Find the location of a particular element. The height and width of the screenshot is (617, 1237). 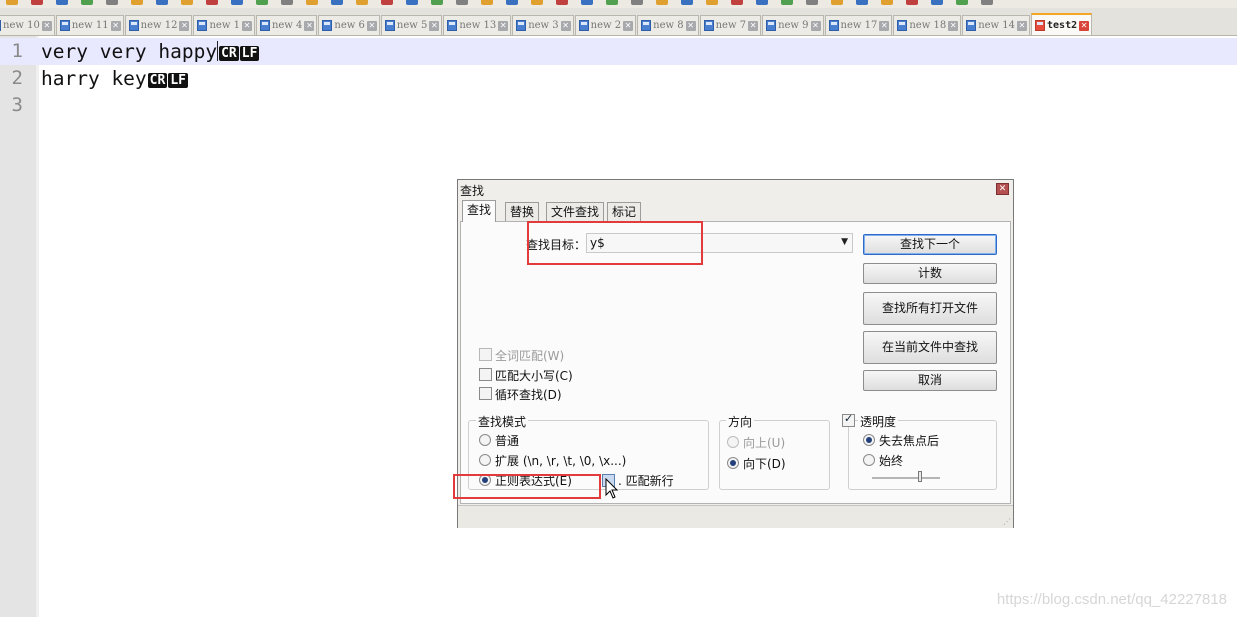

tab-new-17: new 17 ✕ is located at coordinates (858, 25).